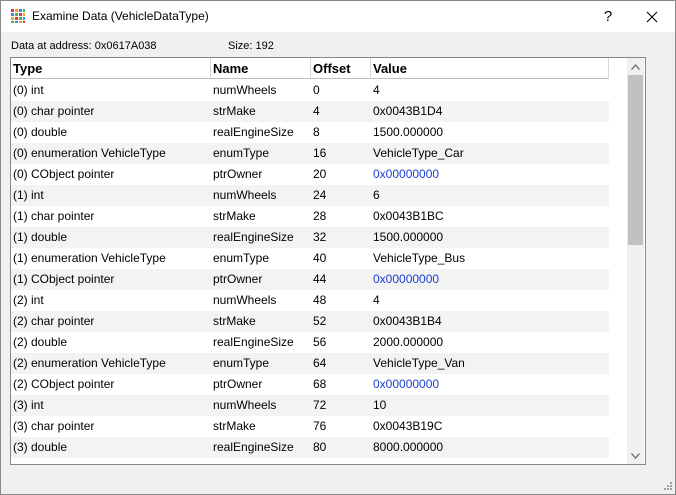  What do you see at coordinates (608, 16) in the screenshot?
I see `help-button: ?` at bounding box center [608, 16].